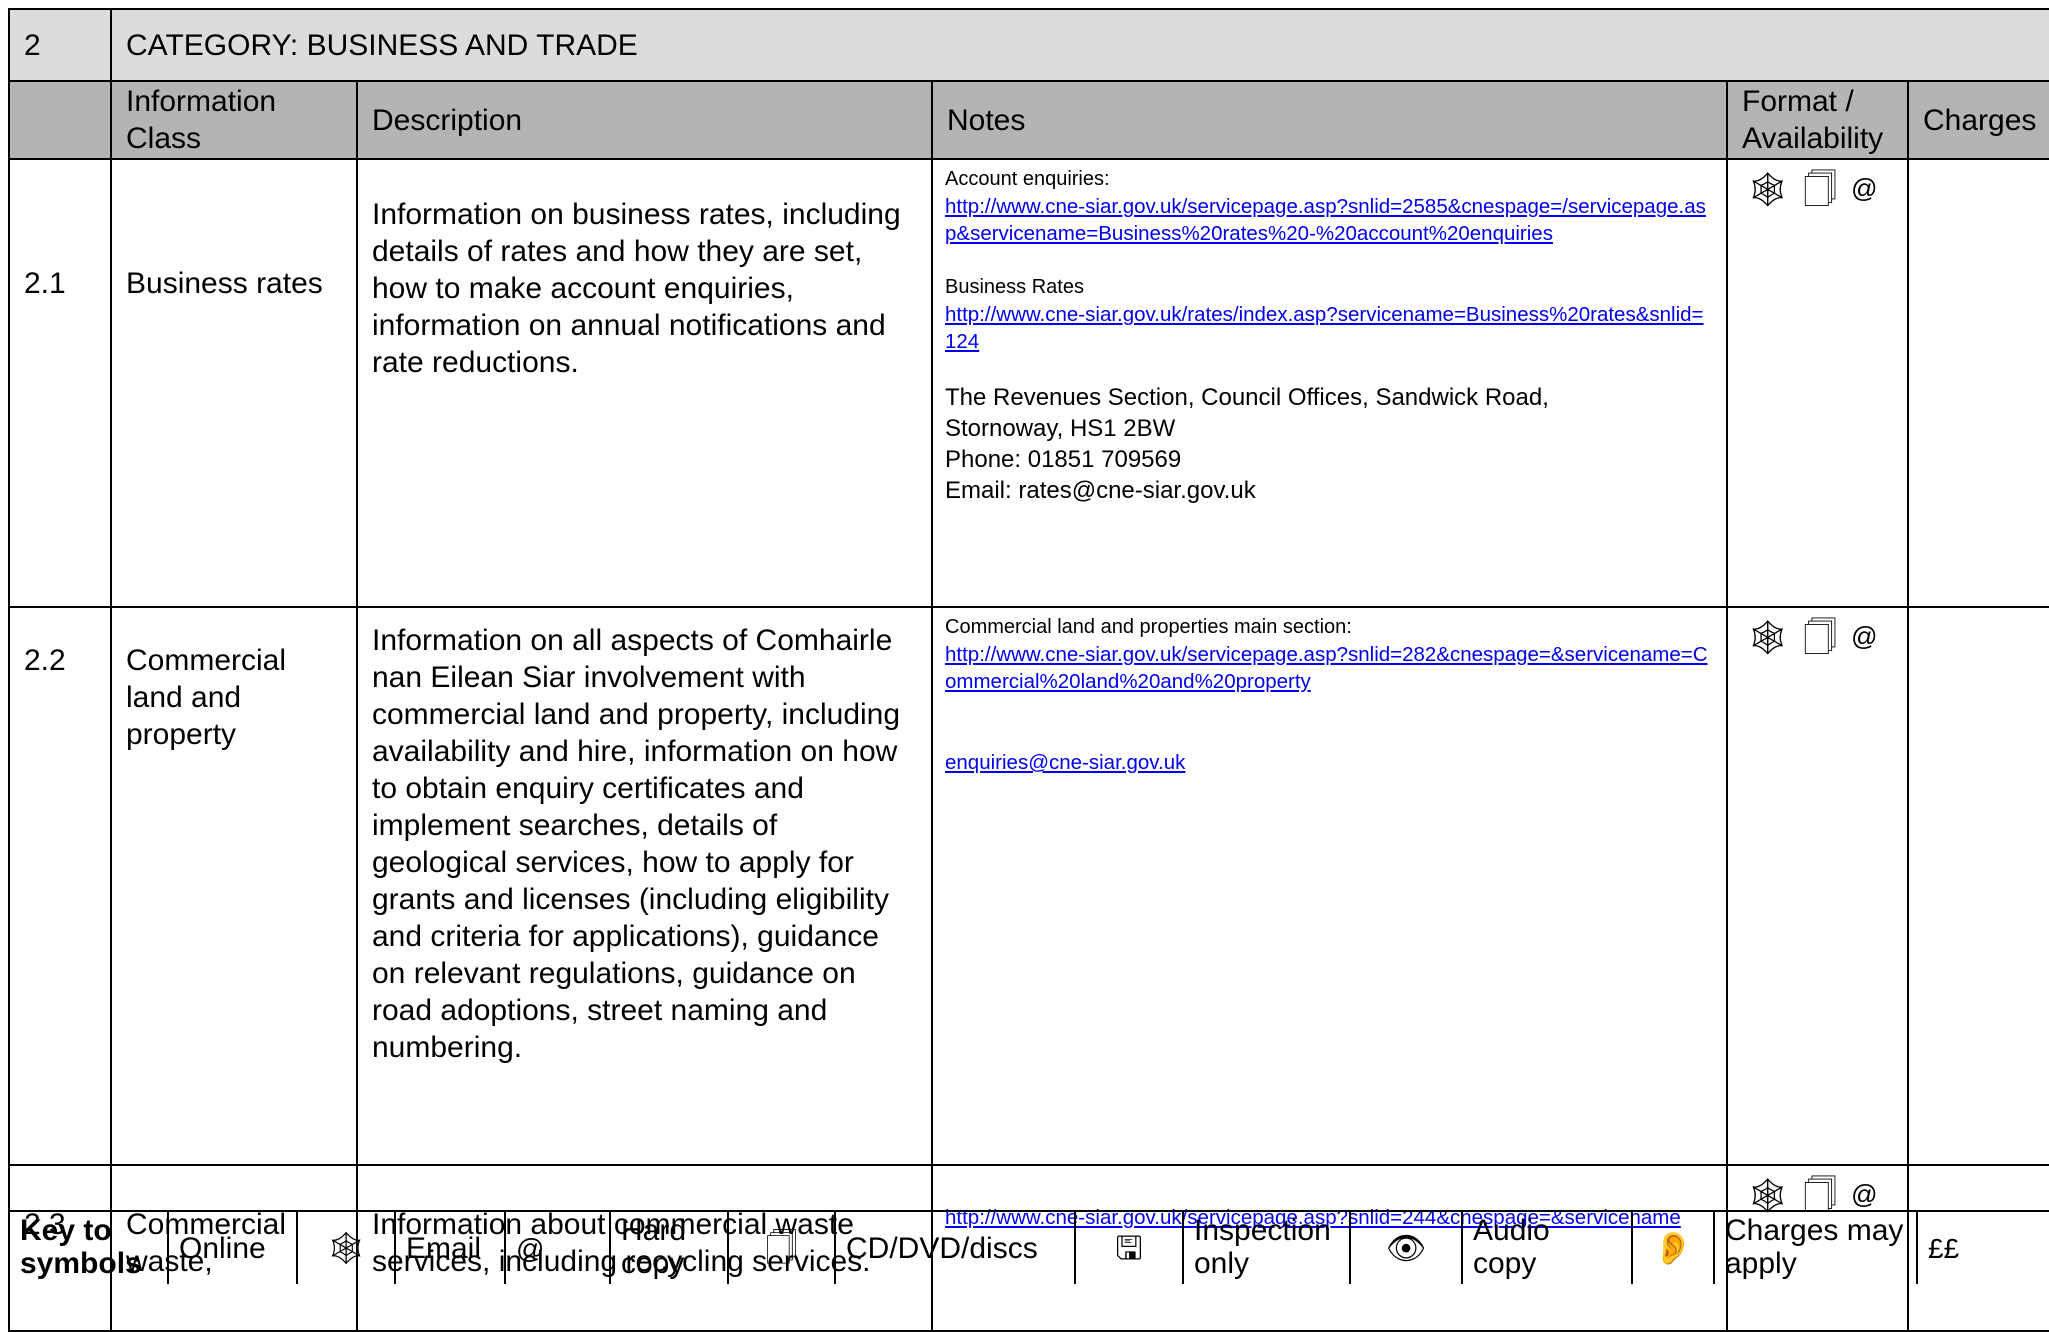 The width and height of the screenshot is (2049, 1332). Describe the element at coordinates (644, 120) in the screenshot. I see `header-description: Description` at that location.